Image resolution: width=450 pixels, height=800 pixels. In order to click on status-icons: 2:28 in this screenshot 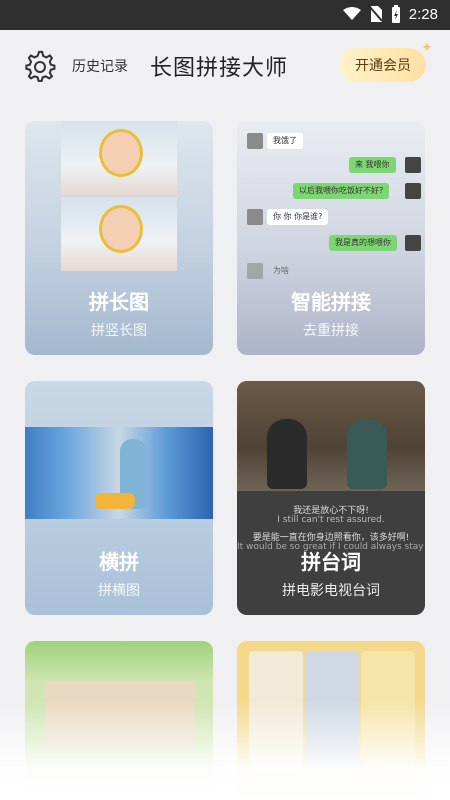, I will do `click(390, 14)`.